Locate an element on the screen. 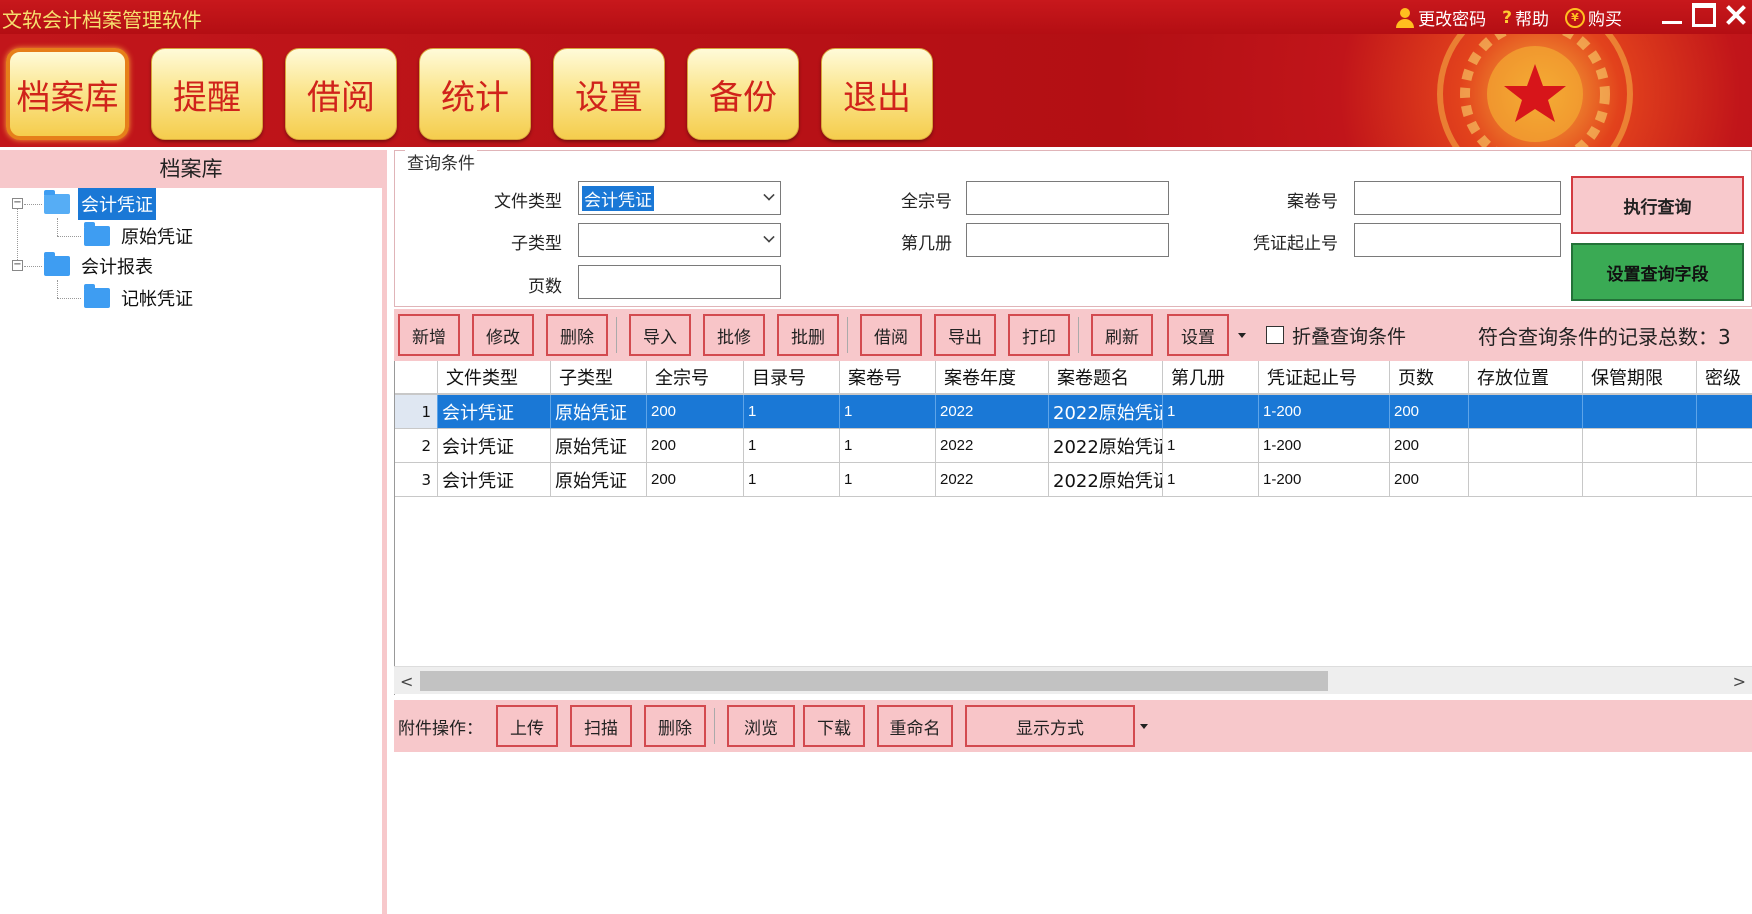 This screenshot has height=914, width=1752. settings-dropdown-icon is located at coordinates (1242, 335).